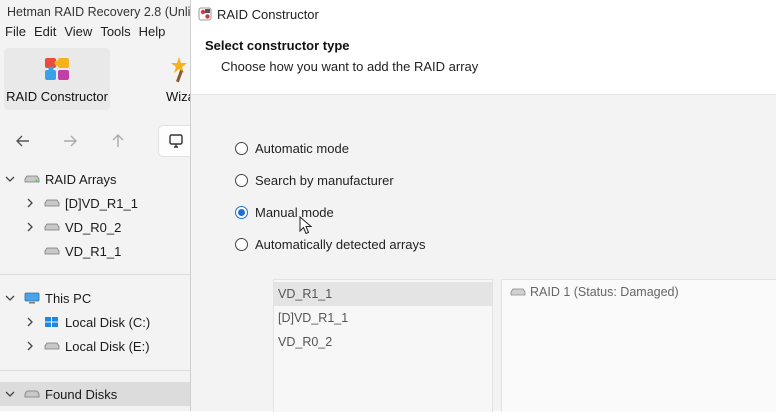 Image resolution: width=776 pixels, height=412 pixels. What do you see at coordinates (57, 96) in the screenshot?
I see `raid-constructor-label: RAID Constructor` at bounding box center [57, 96].